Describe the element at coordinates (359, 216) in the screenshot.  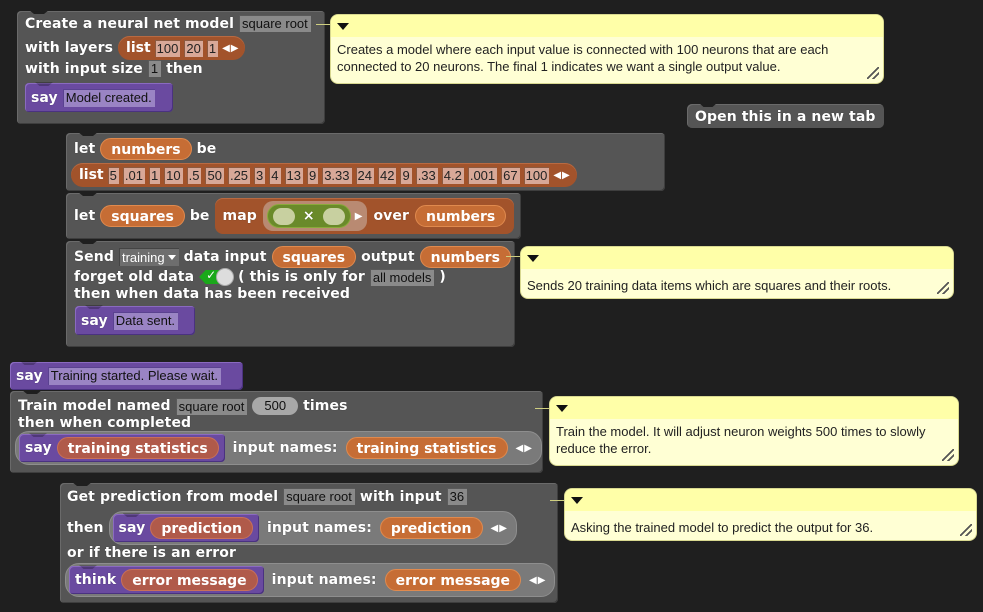
I see `ring-arrow-icon: ▶` at that location.